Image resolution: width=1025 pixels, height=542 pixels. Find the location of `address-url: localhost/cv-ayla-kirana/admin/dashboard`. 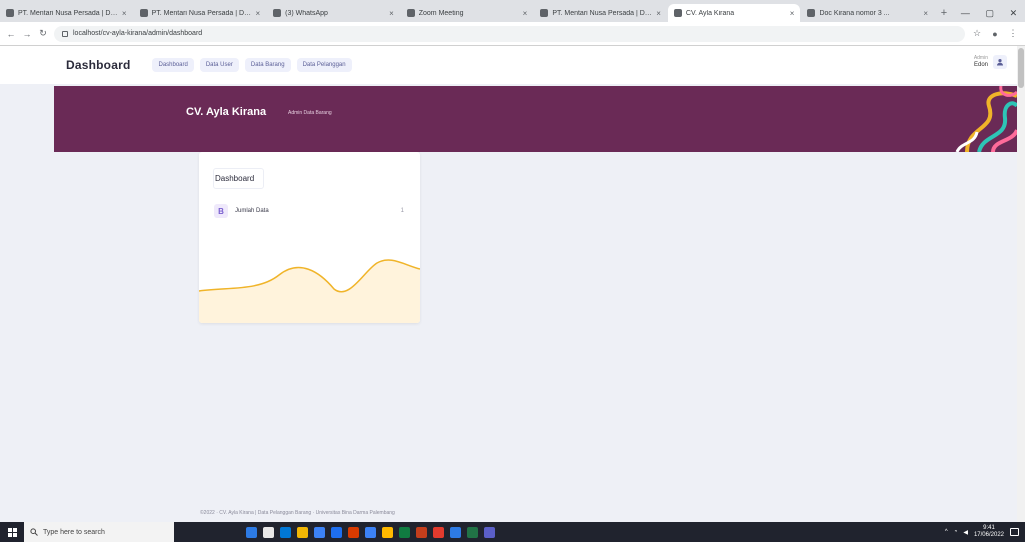

address-url: localhost/cv-ayla-kirana/admin/dashboard is located at coordinates (138, 33).